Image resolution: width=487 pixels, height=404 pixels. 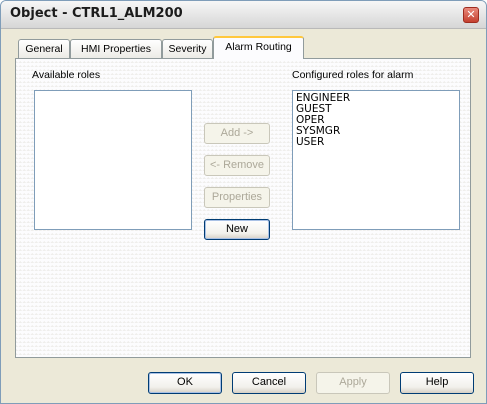 What do you see at coordinates (185, 383) in the screenshot?
I see `ok-button: OK` at bounding box center [185, 383].